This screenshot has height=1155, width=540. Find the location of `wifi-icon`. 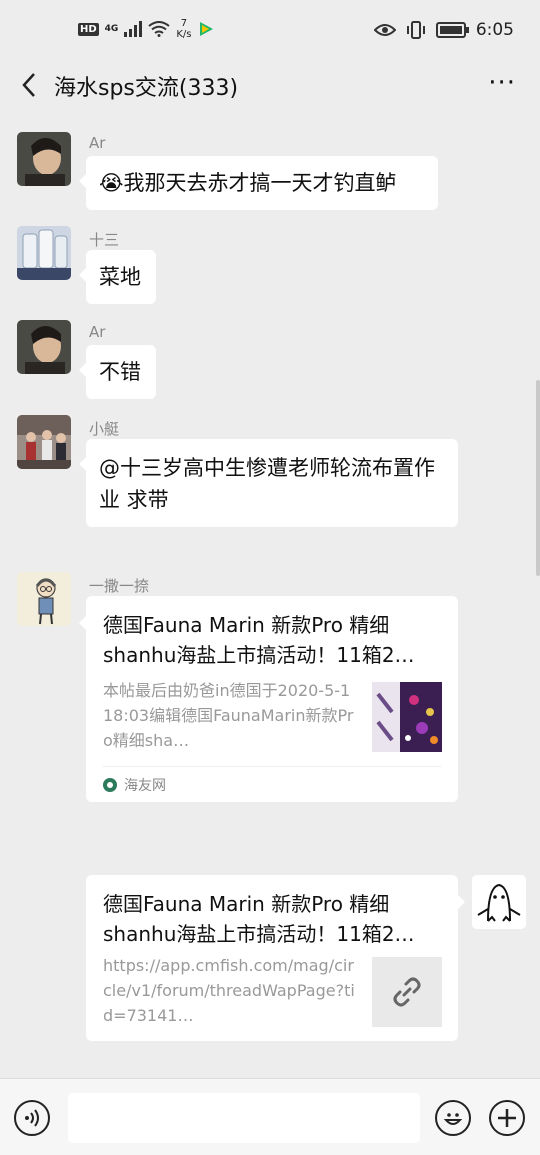

wifi-icon is located at coordinates (159, 29).